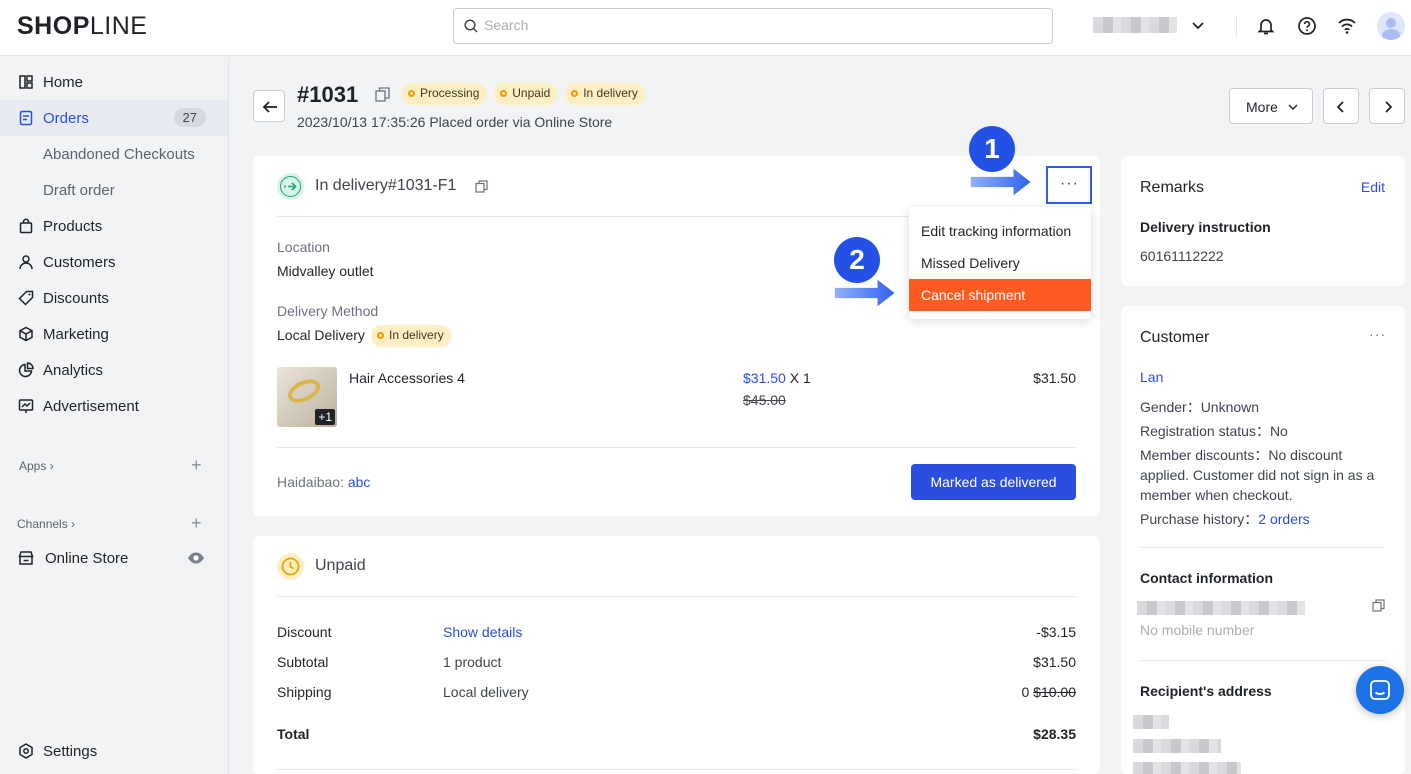  Describe the element at coordinates (472, 662) in the screenshot. I see `subtotal-detail: 1 product` at that location.